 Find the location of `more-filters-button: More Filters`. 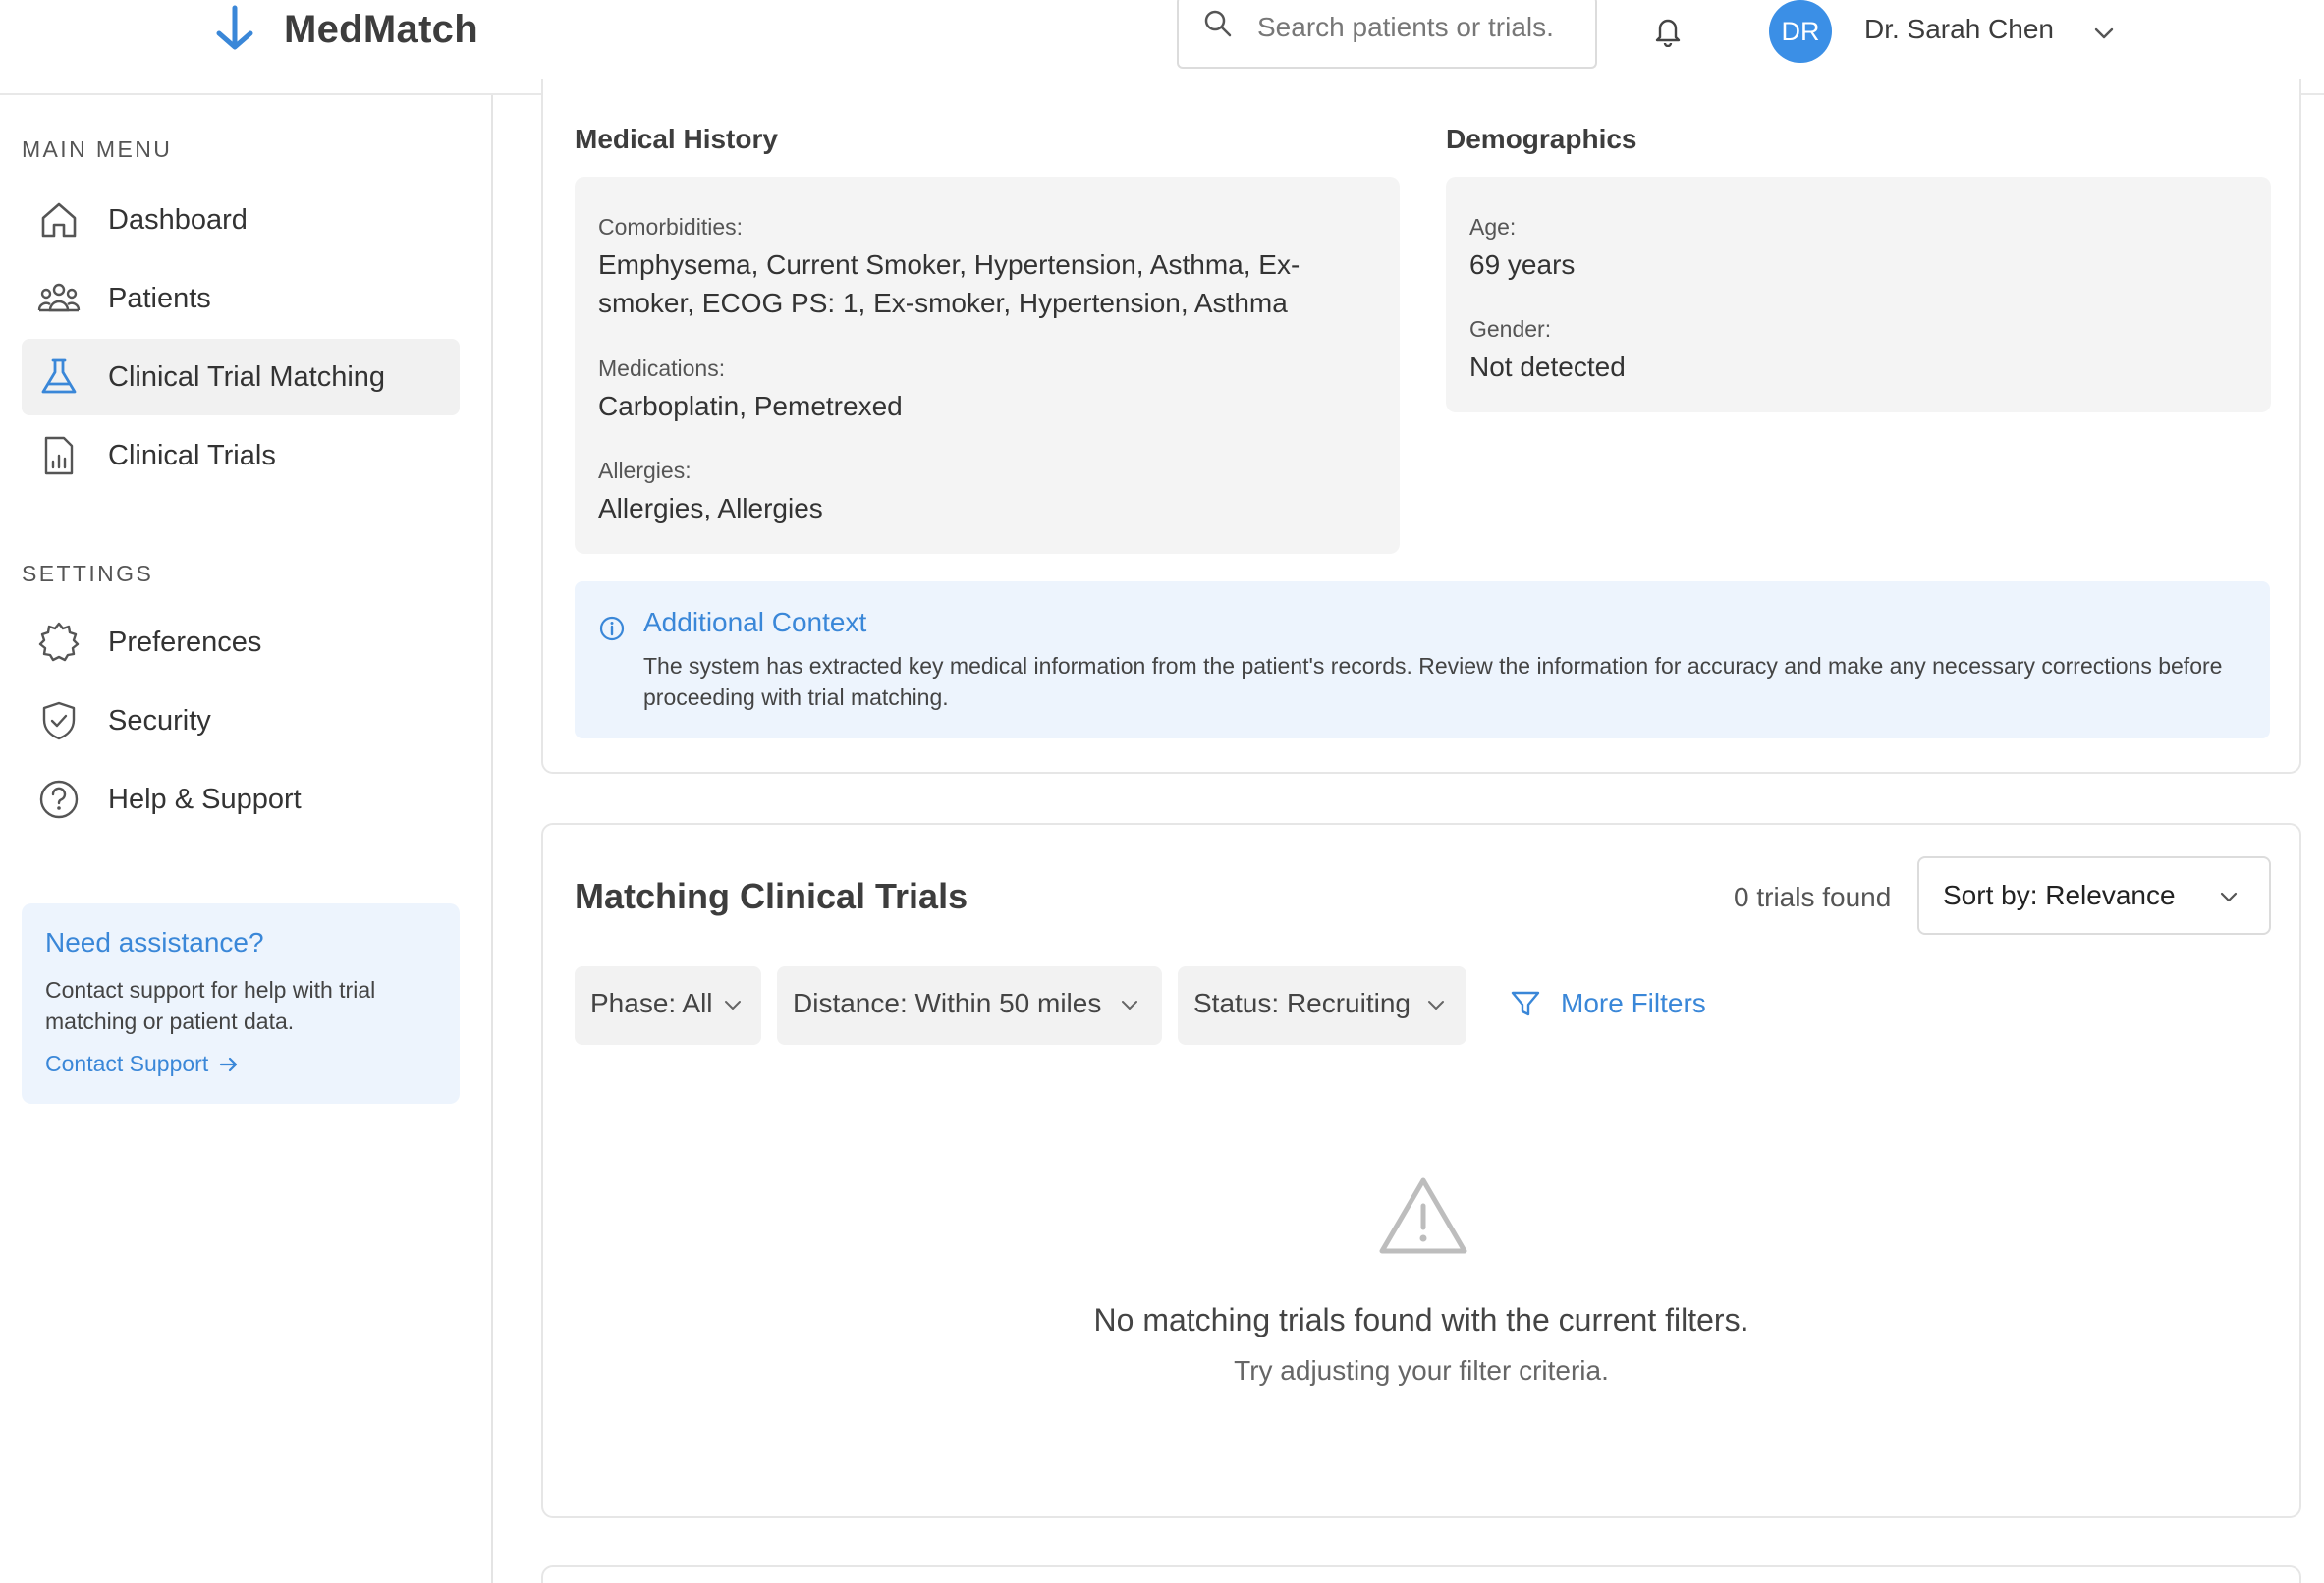

more-filters-button: More Filters is located at coordinates (1608, 1004).